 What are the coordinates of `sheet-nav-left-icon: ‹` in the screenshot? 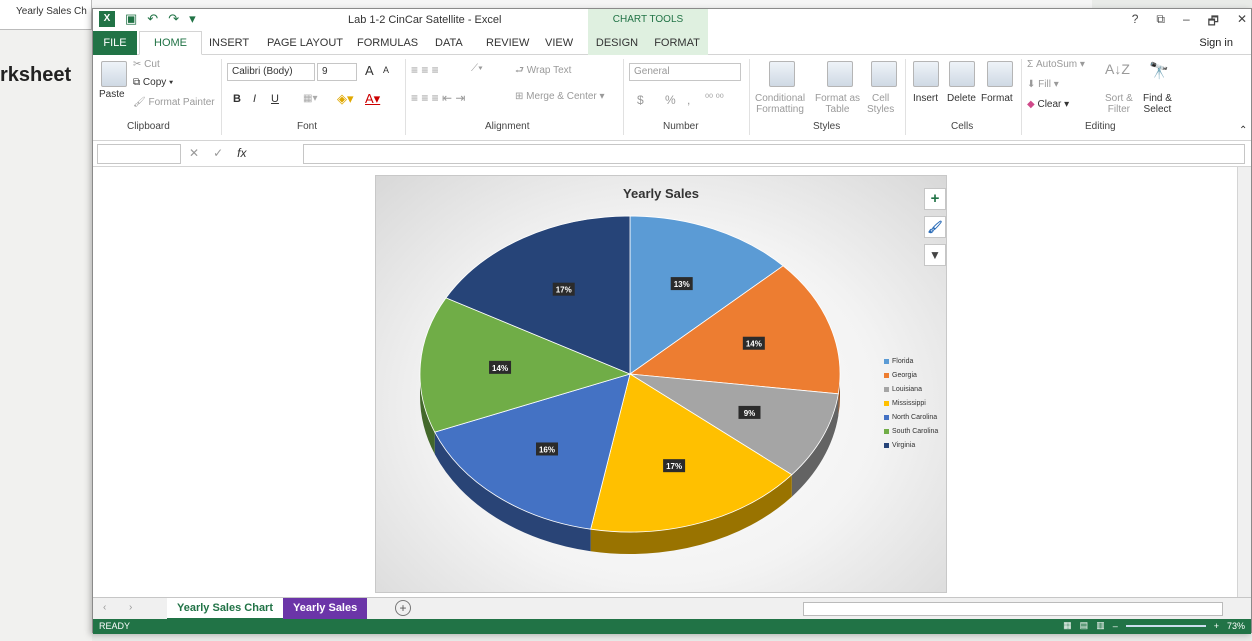 It's located at (104, 607).